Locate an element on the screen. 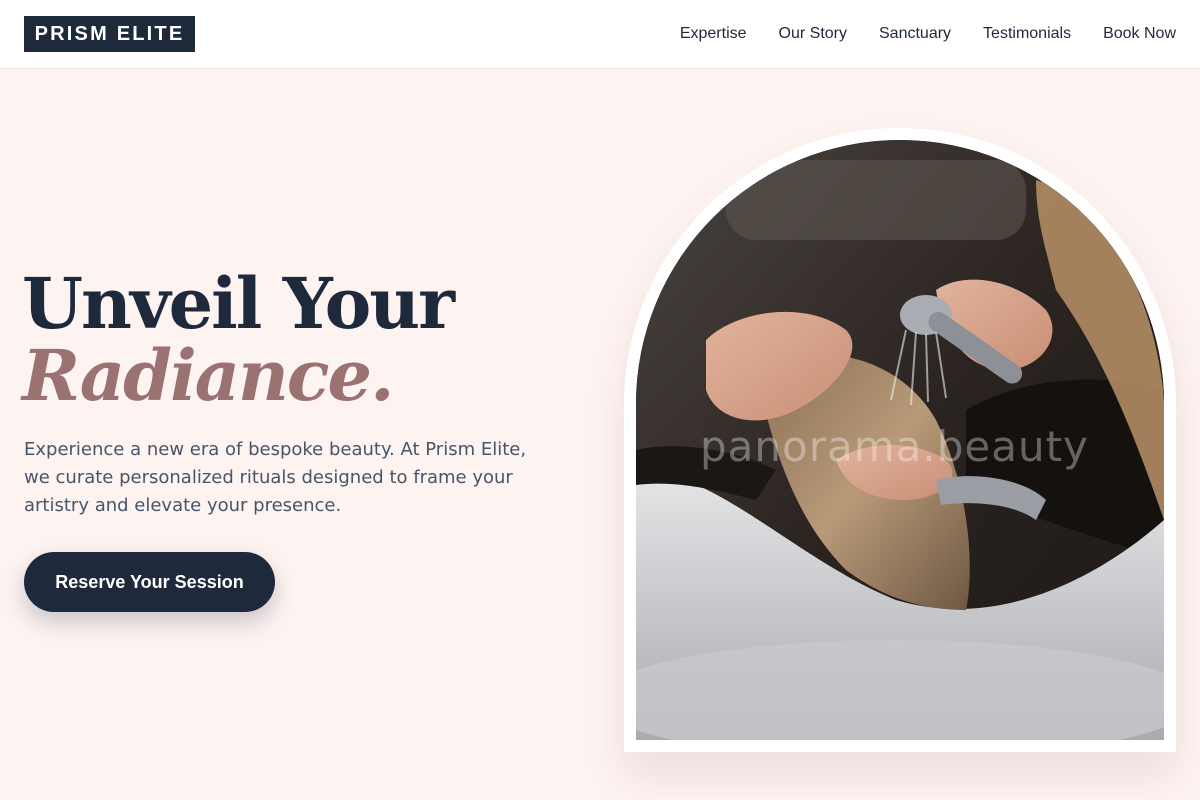 This screenshot has height=800, width=1200. nav-link-expertise: Expertise is located at coordinates (713, 34).